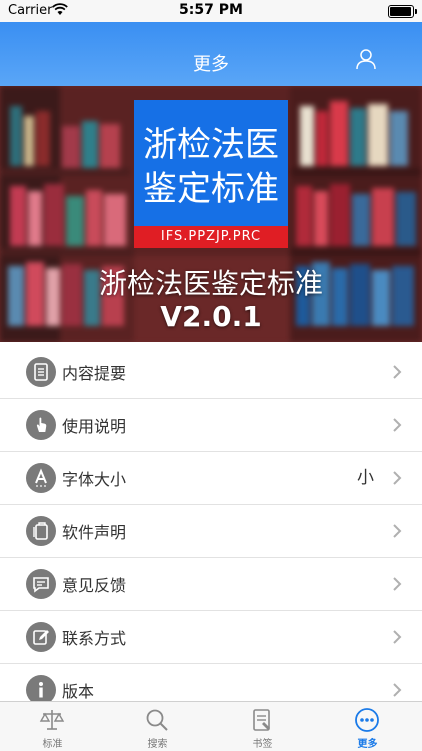  Describe the element at coordinates (41, 531) in the screenshot. I see `clipboard-icon` at that location.